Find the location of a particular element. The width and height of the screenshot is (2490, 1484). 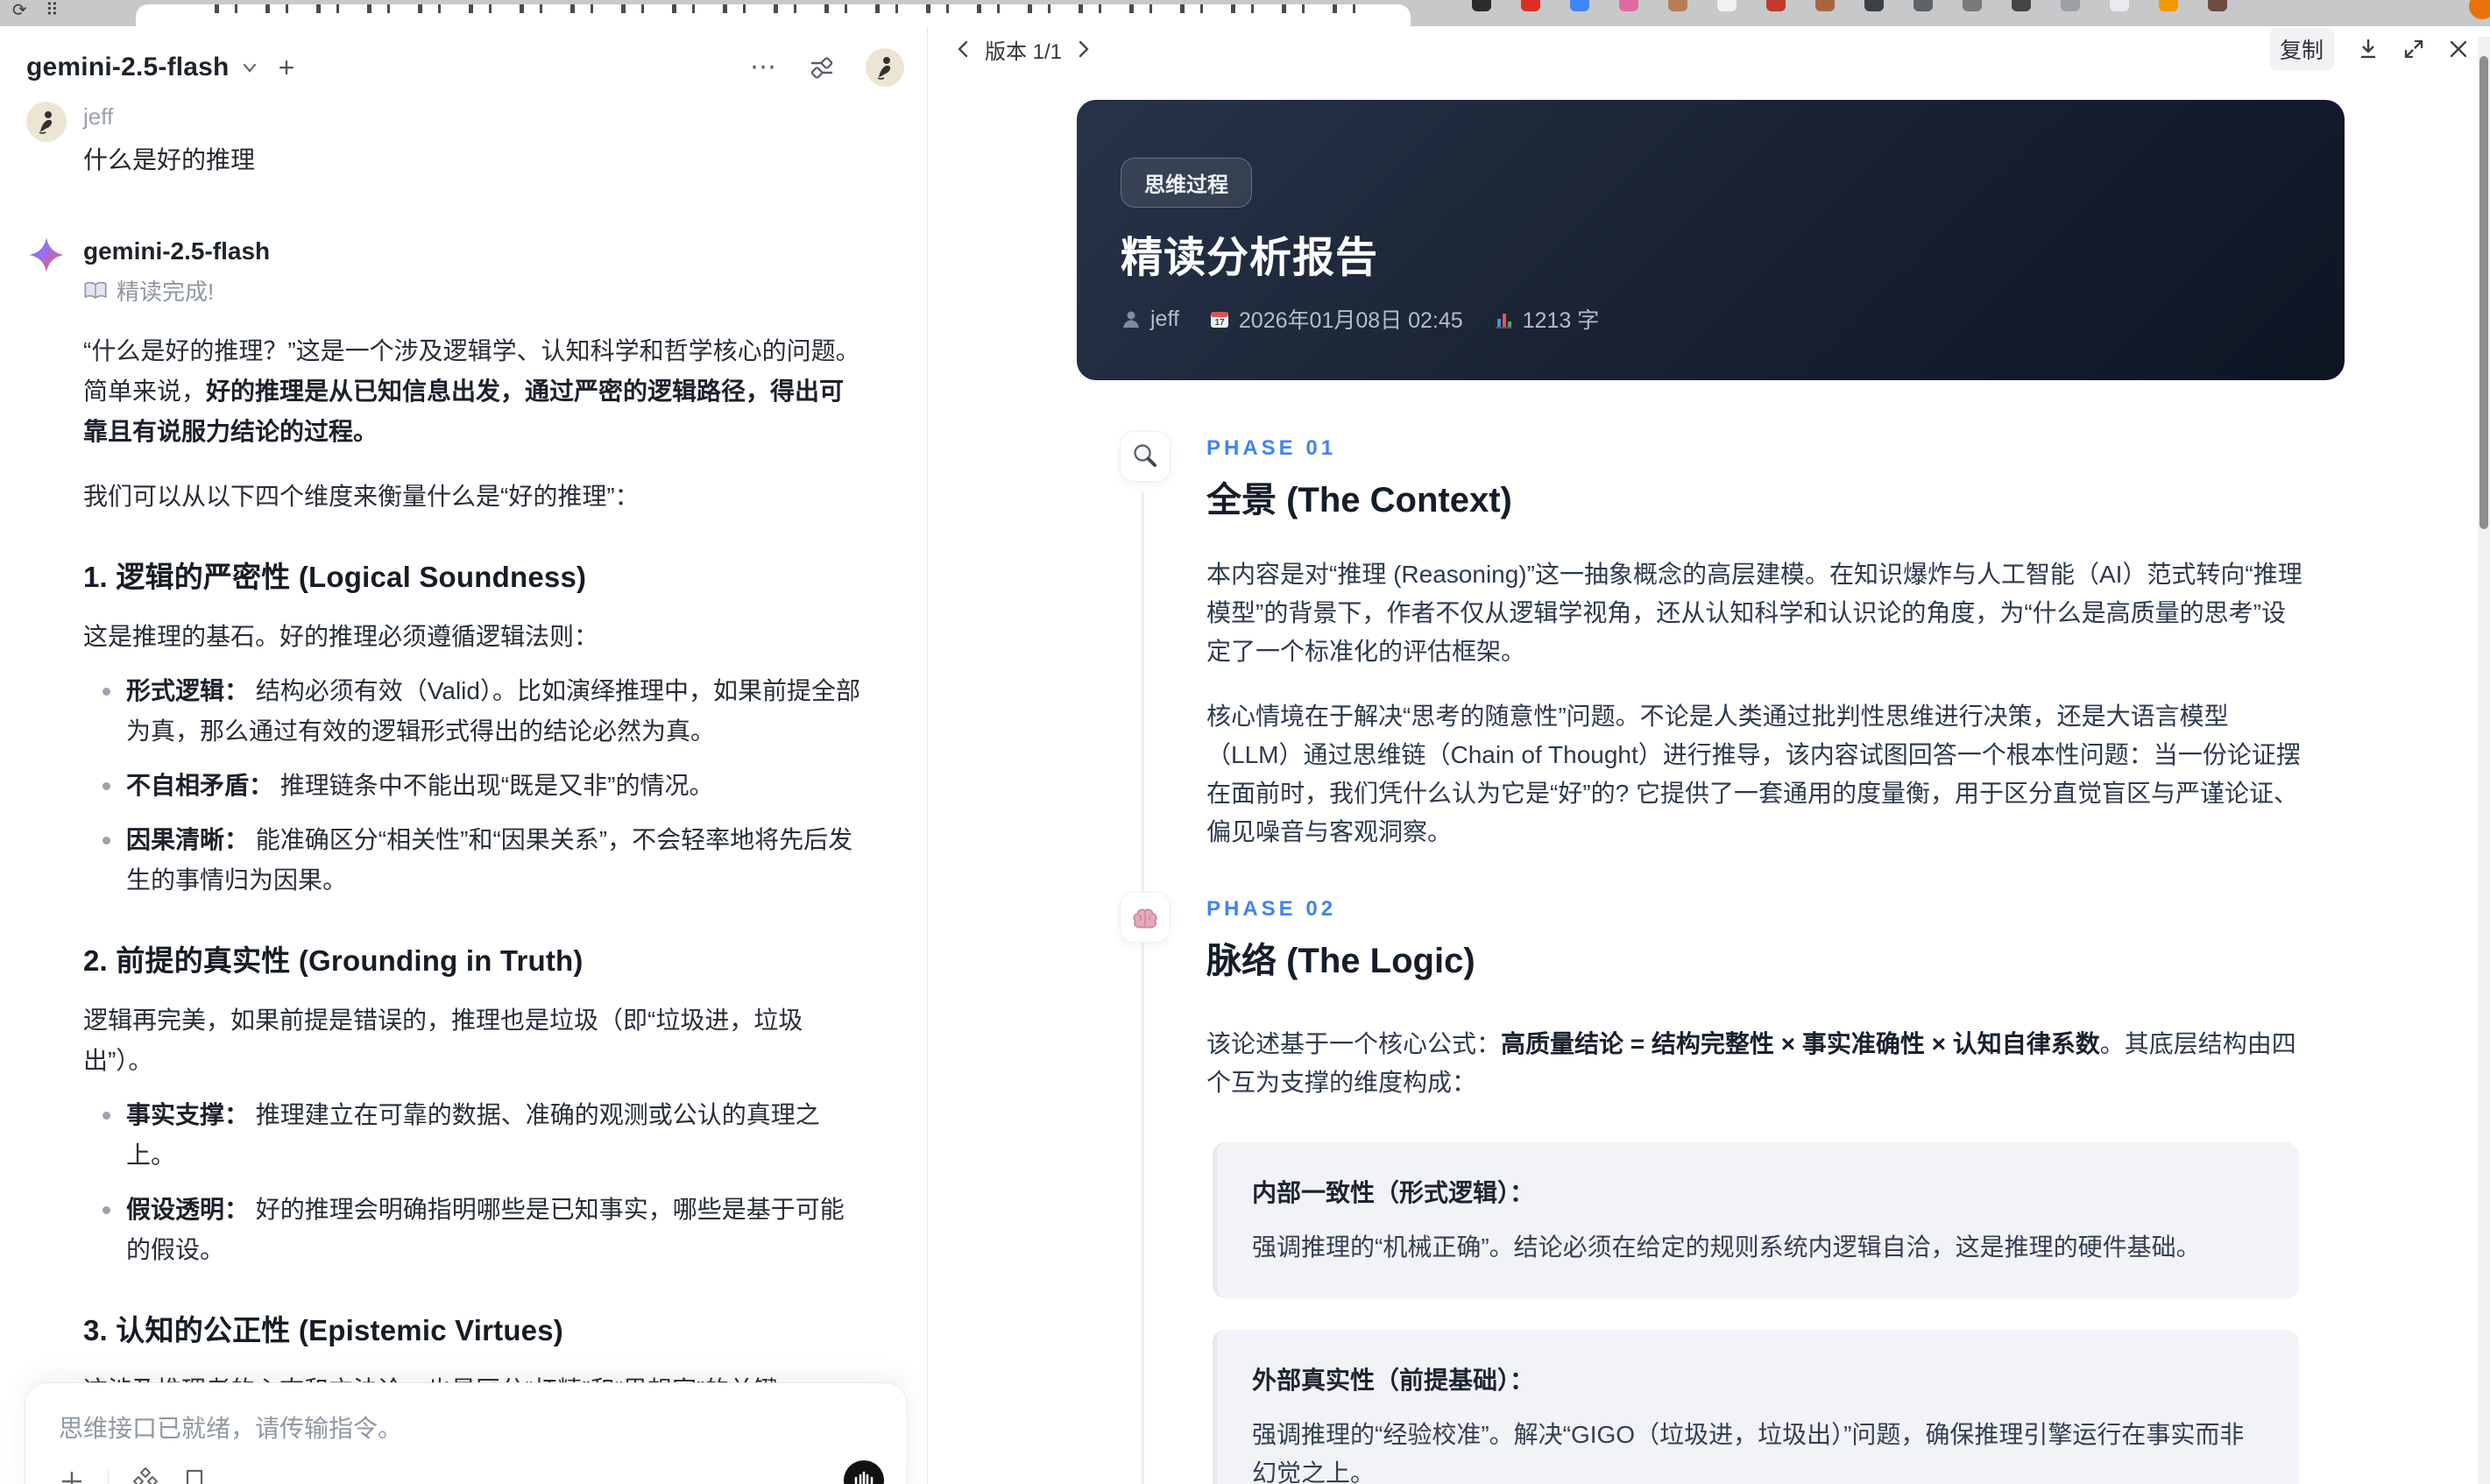

user-message-text: 什么是好的推理 is located at coordinates (169, 160).